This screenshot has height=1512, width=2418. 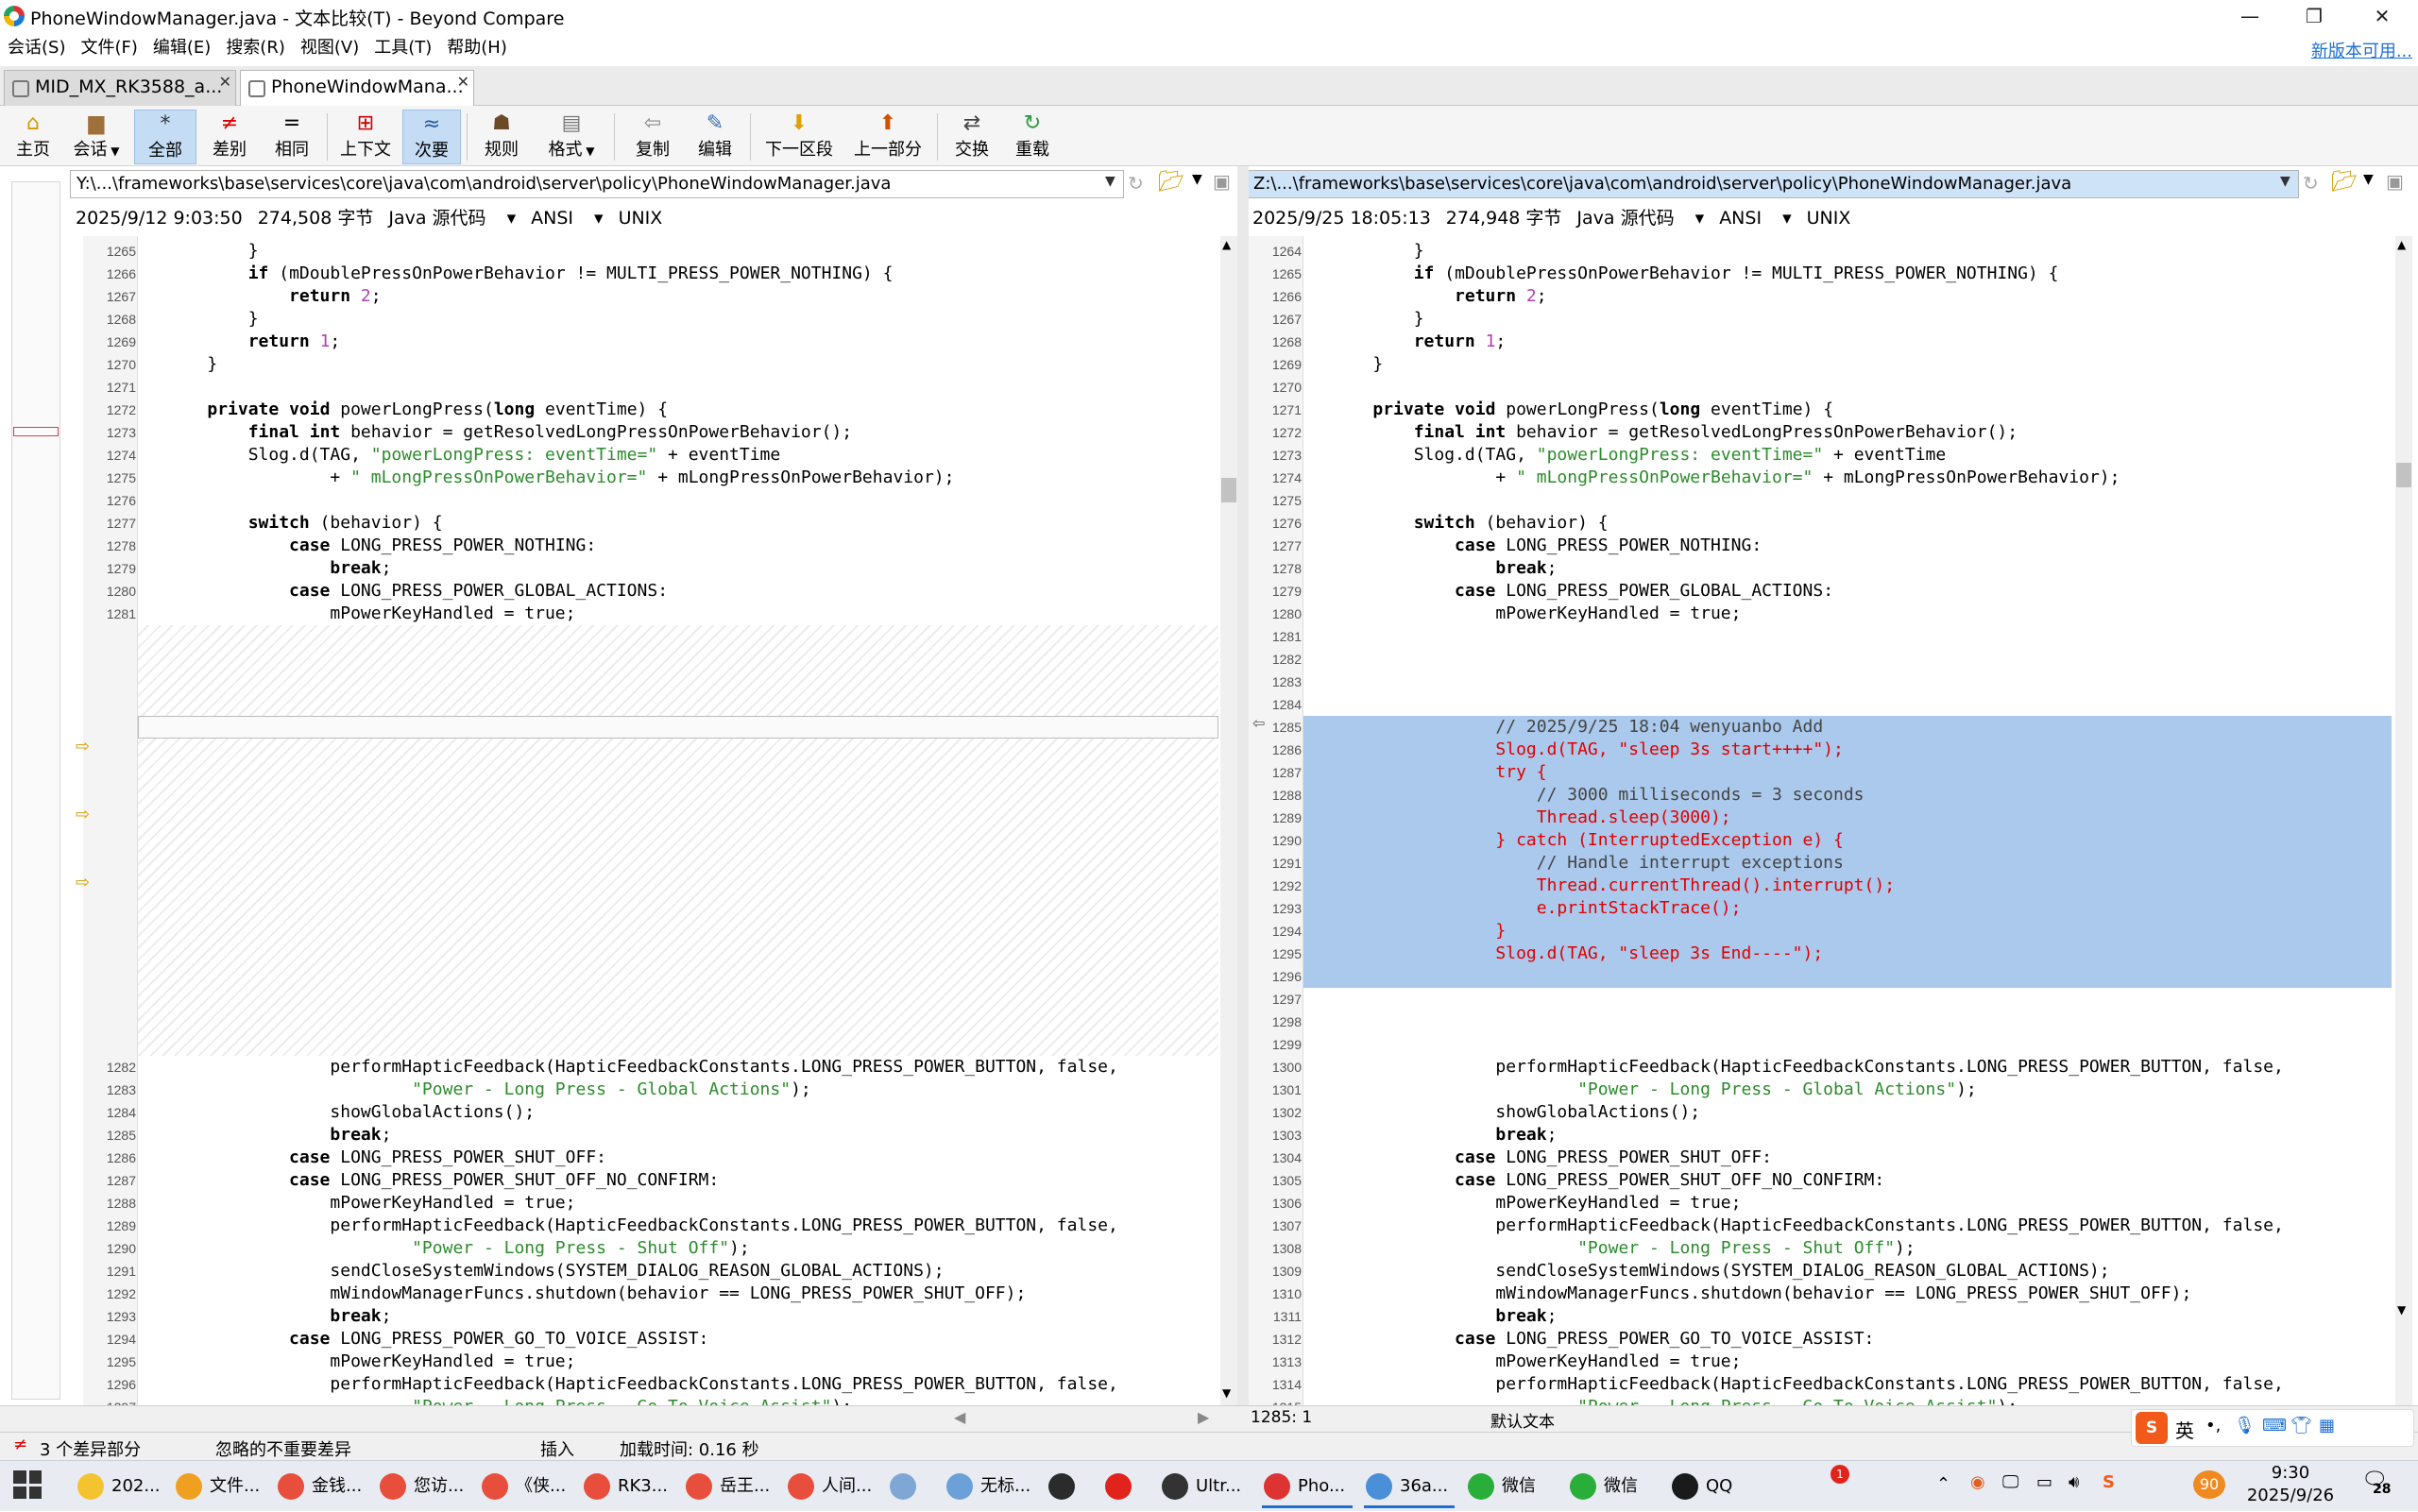 I want to click on right-file-encoding: ANSI ▾, so click(x=1755, y=218).